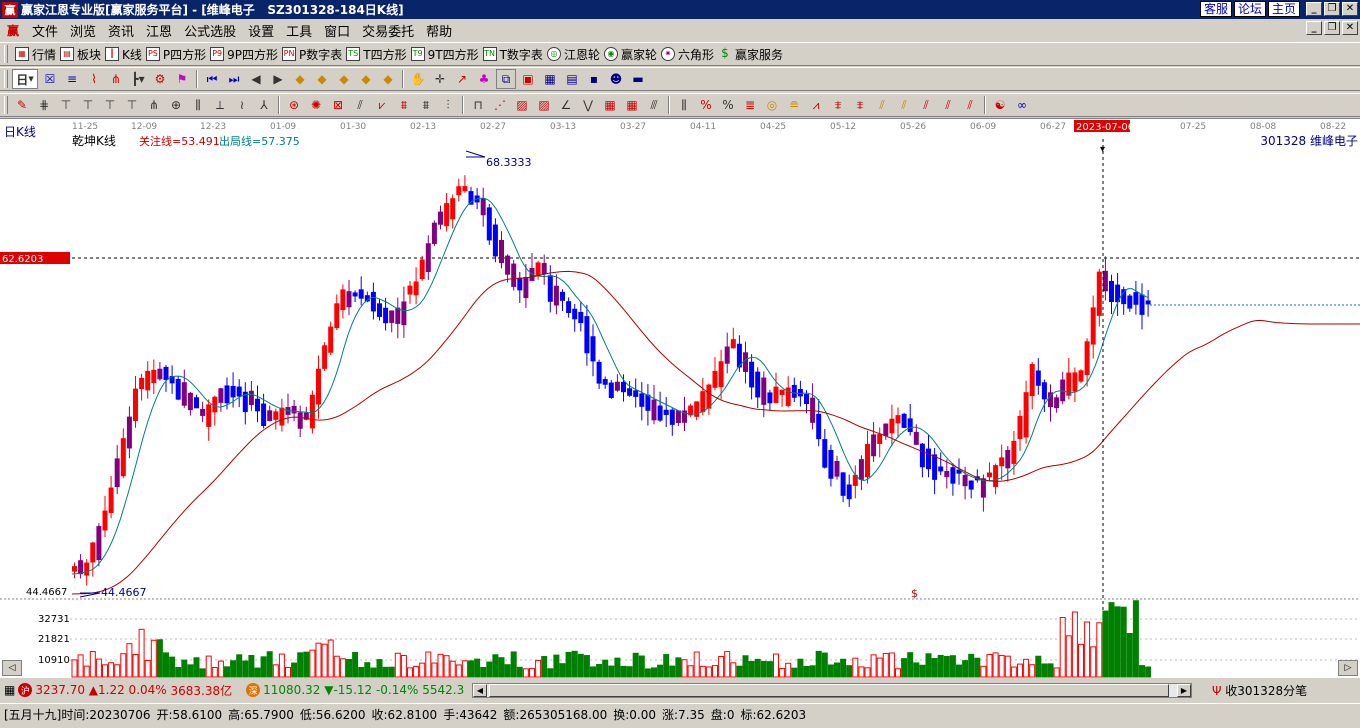 The image size is (1360, 728). What do you see at coordinates (550, 79) in the screenshot?
I see `table-icon: ▦` at bounding box center [550, 79].